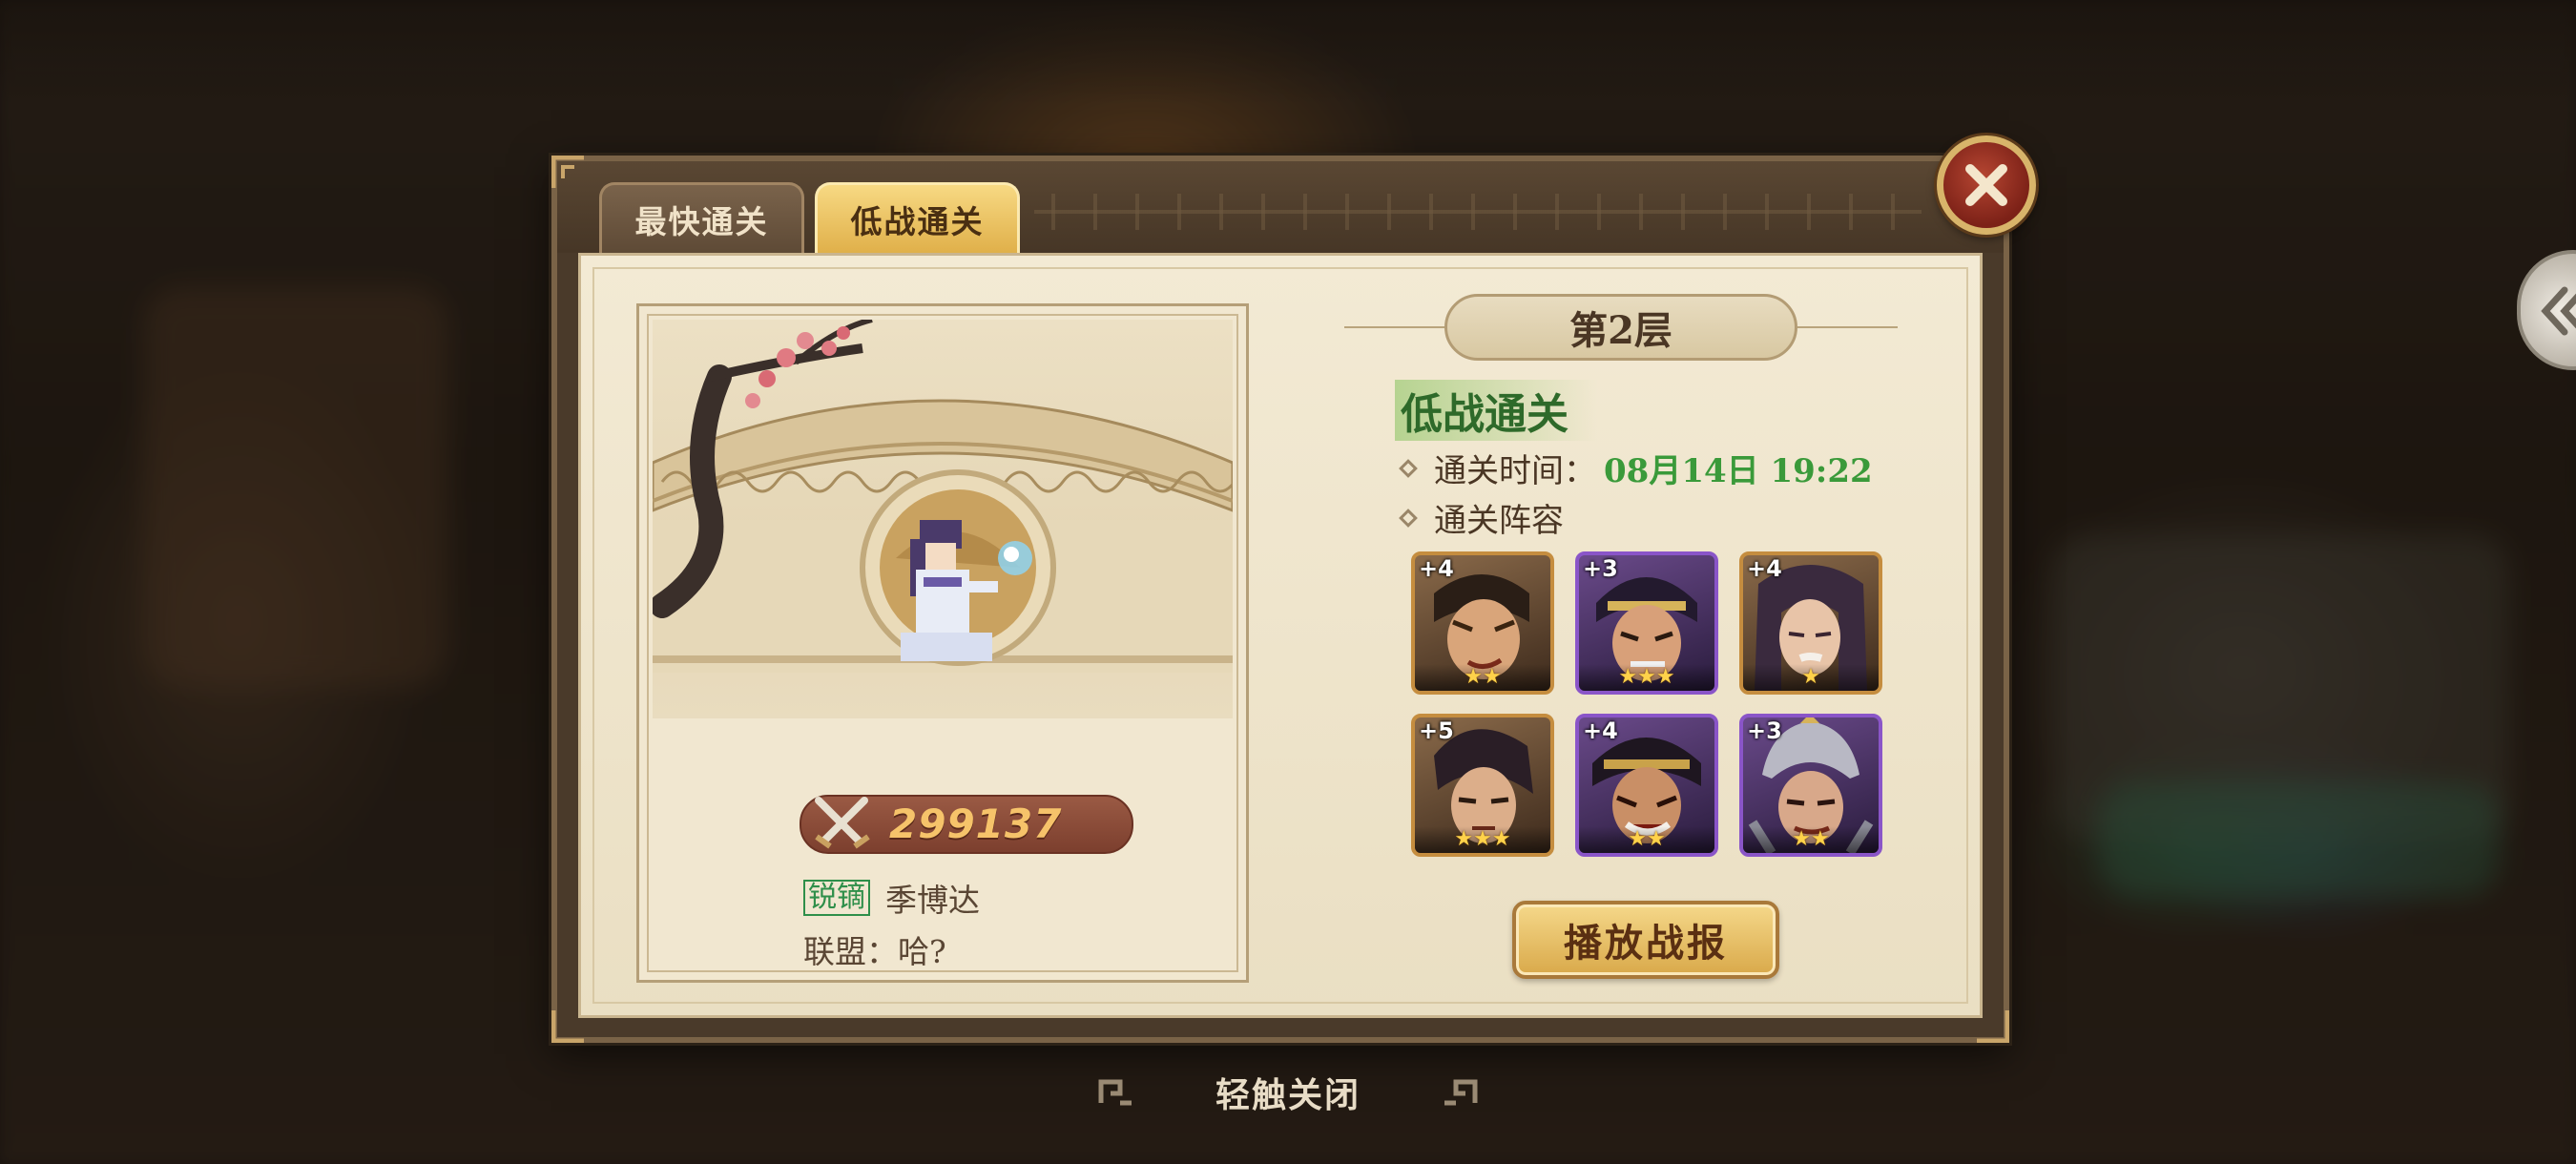  I want to click on clear-time-row: 通关时间： 08月14日 19:22, so click(1636, 468).